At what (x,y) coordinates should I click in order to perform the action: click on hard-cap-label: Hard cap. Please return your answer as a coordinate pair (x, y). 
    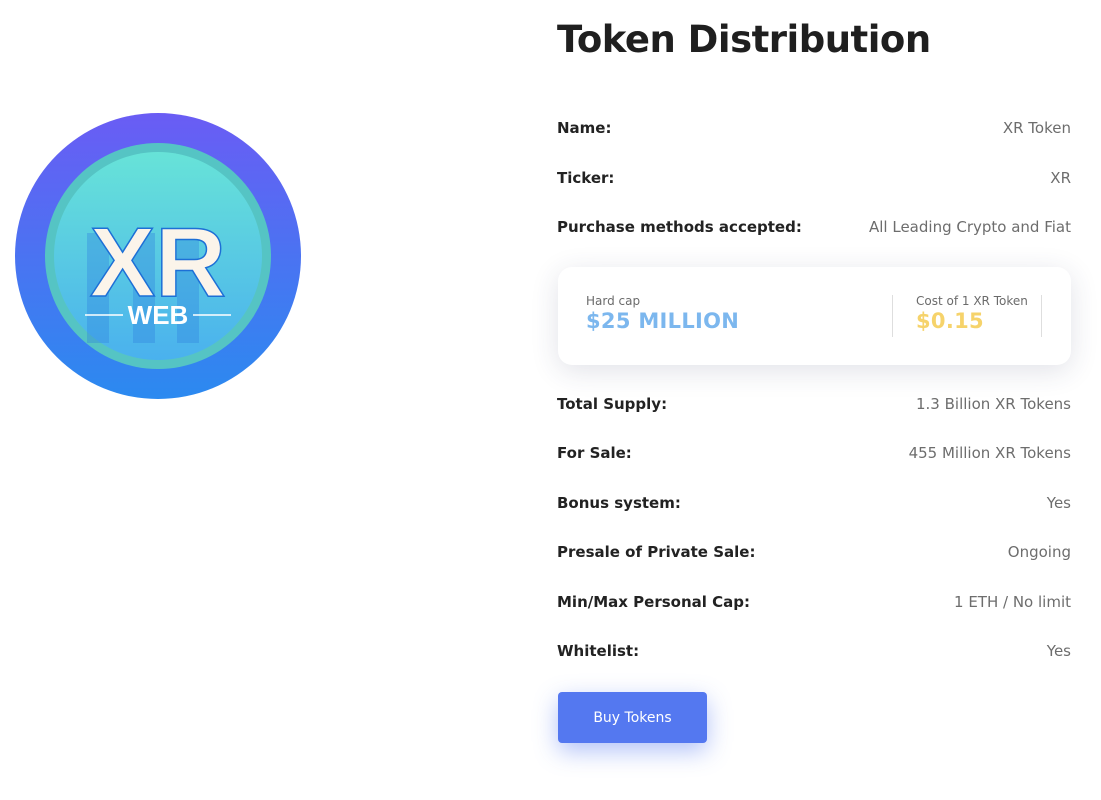
    Looking at the image, I should click on (613, 301).